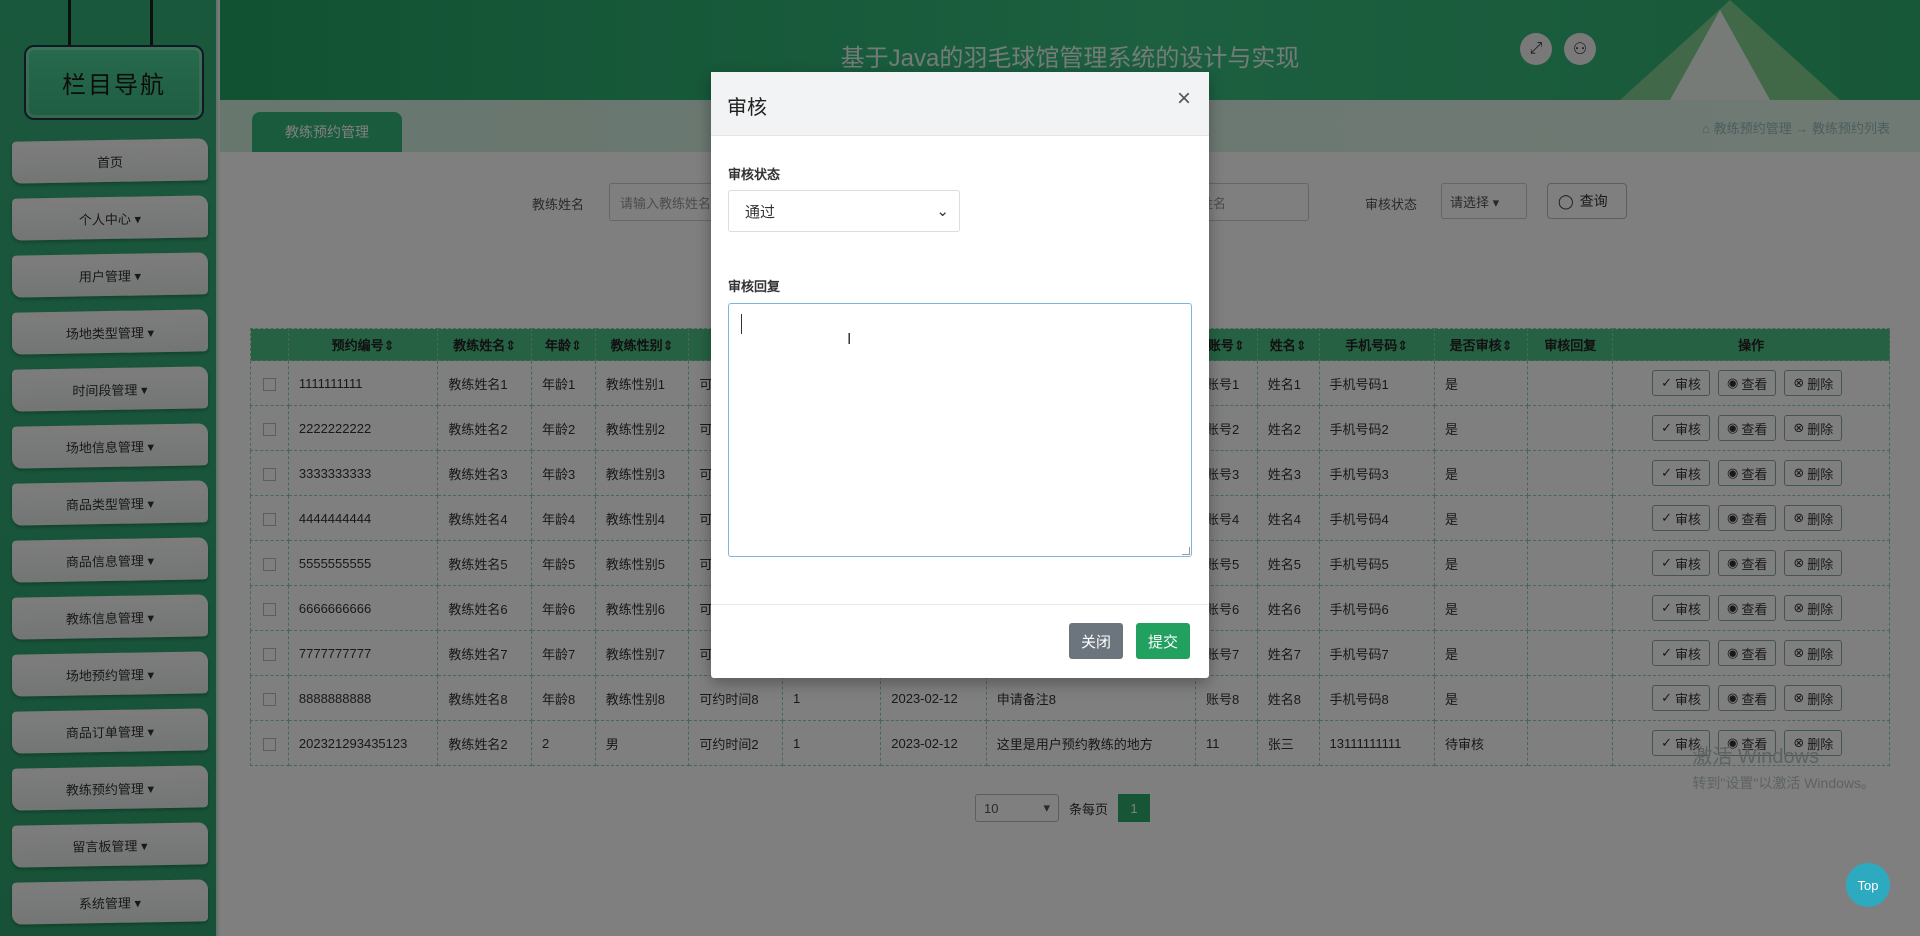 The height and width of the screenshot is (936, 1920). What do you see at coordinates (960, 430) in the screenshot?
I see `review-reply-textarea: I` at bounding box center [960, 430].